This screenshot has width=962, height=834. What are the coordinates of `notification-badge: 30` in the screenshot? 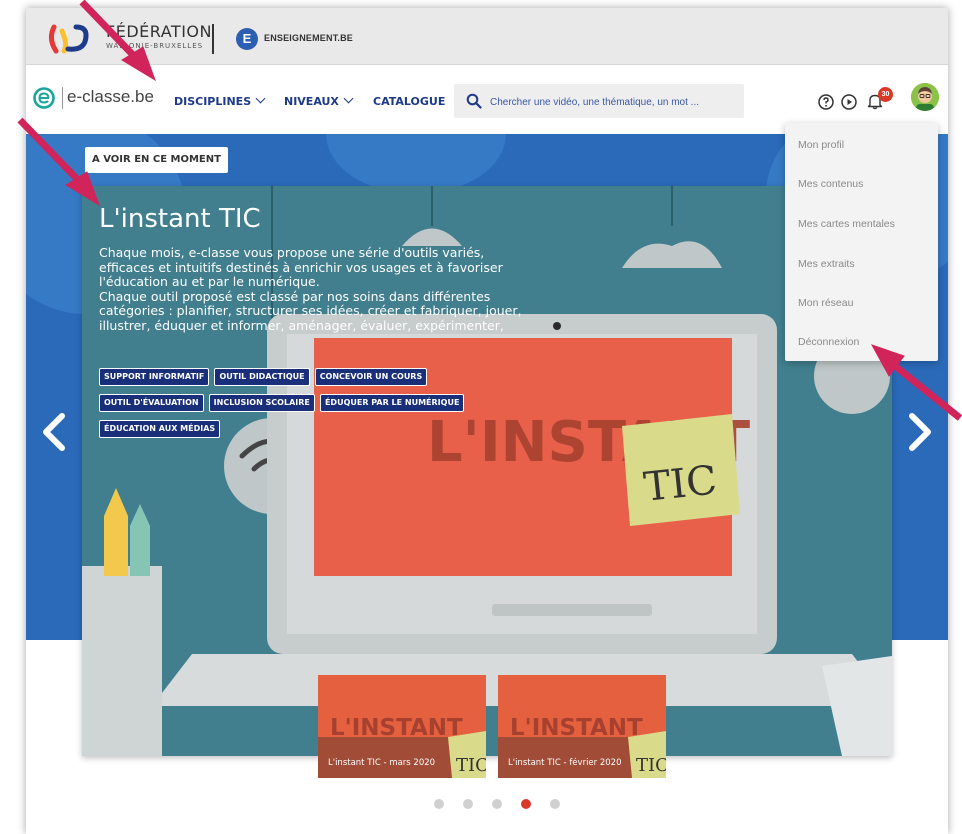 It's located at (885, 94).